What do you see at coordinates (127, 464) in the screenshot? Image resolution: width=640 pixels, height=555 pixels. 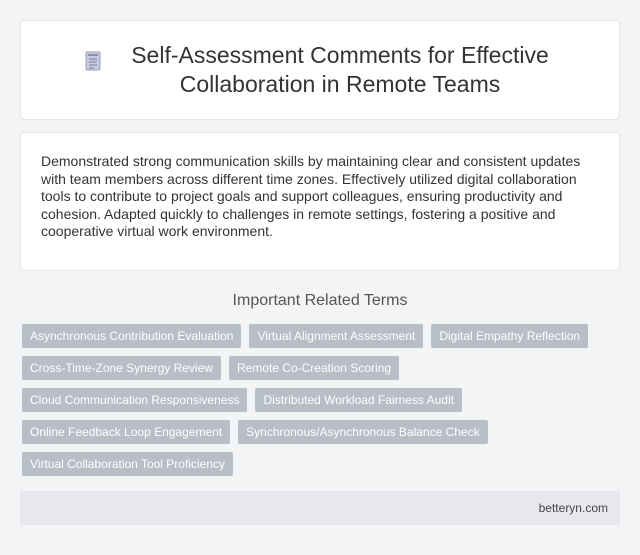 I see `term-tag: Virtual Collaboration Tool Proficiency` at bounding box center [127, 464].